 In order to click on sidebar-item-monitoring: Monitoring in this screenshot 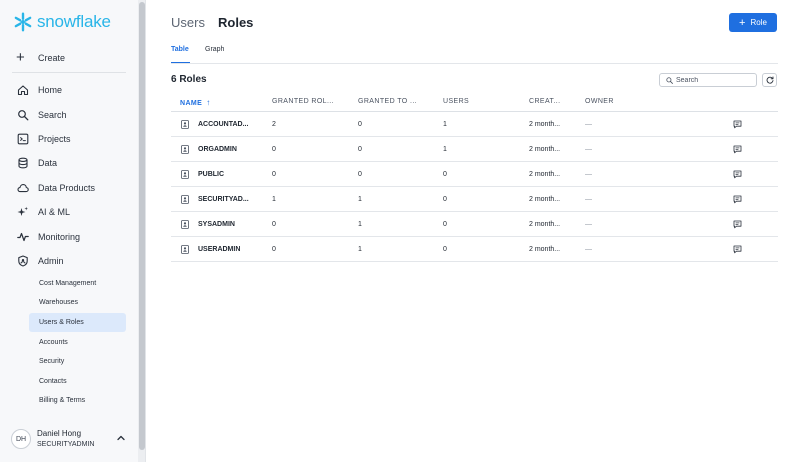, I will do `click(48, 237)`.